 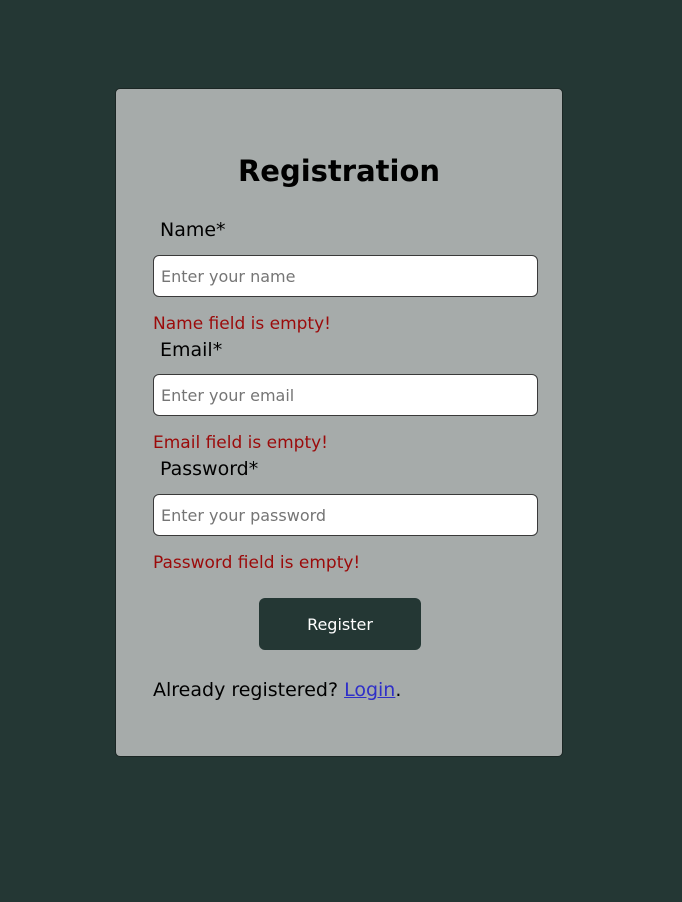 I want to click on register-button: Register, so click(x=340, y=624).